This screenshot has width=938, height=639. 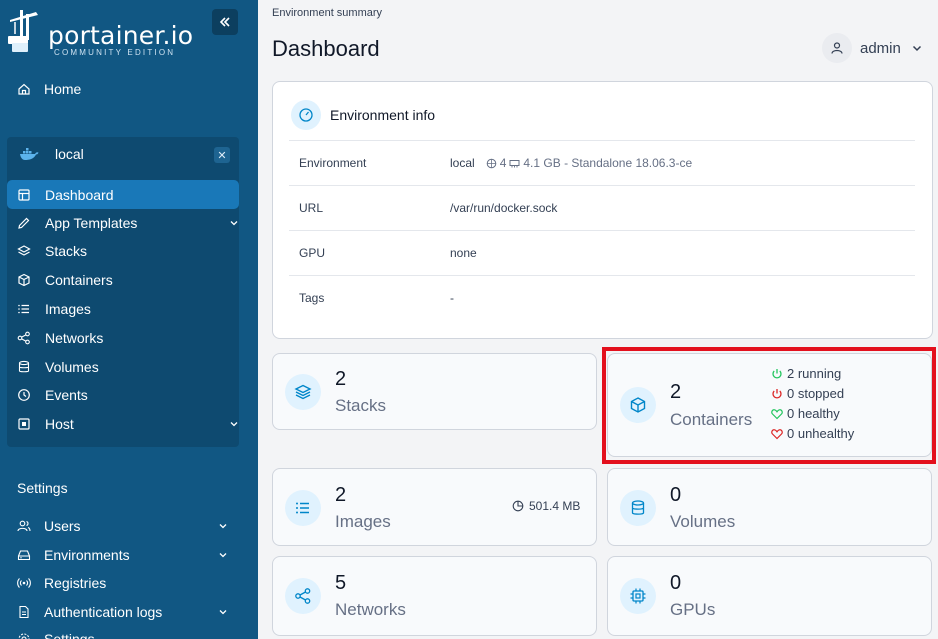 I want to click on sidebar-item-events: Events, so click(x=52, y=395).